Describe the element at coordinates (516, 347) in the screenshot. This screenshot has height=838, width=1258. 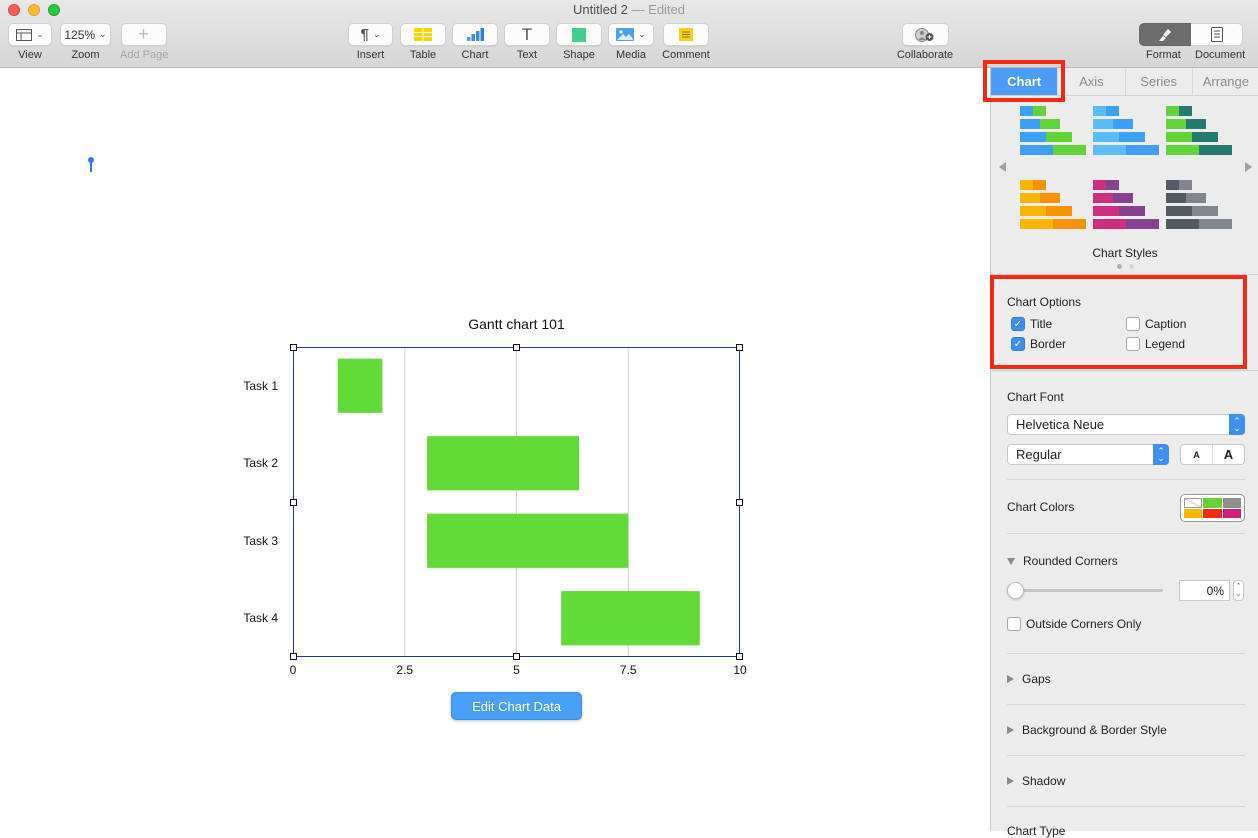
I see `resize-handle-top` at that location.